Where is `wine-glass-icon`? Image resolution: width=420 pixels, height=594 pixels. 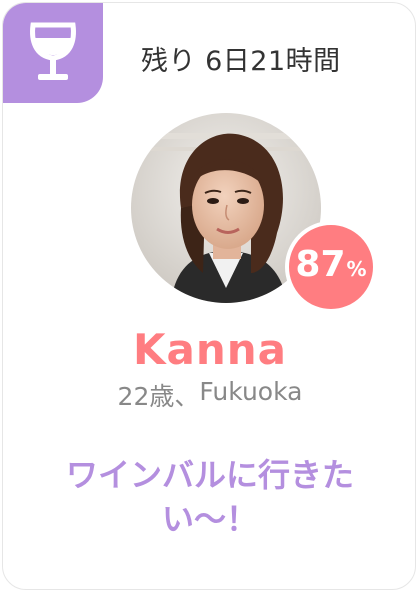 wine-glass-icon is located at coordinates (53, 51).